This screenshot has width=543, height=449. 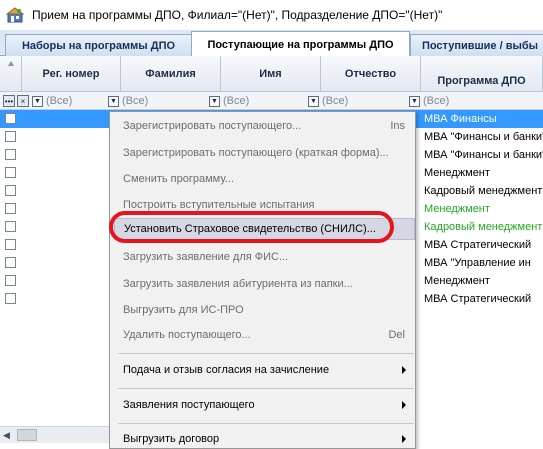 I want to click on menu-item-register-applicant: Зарегистрировать поступающего... Ins, so click(x=264, y=126).